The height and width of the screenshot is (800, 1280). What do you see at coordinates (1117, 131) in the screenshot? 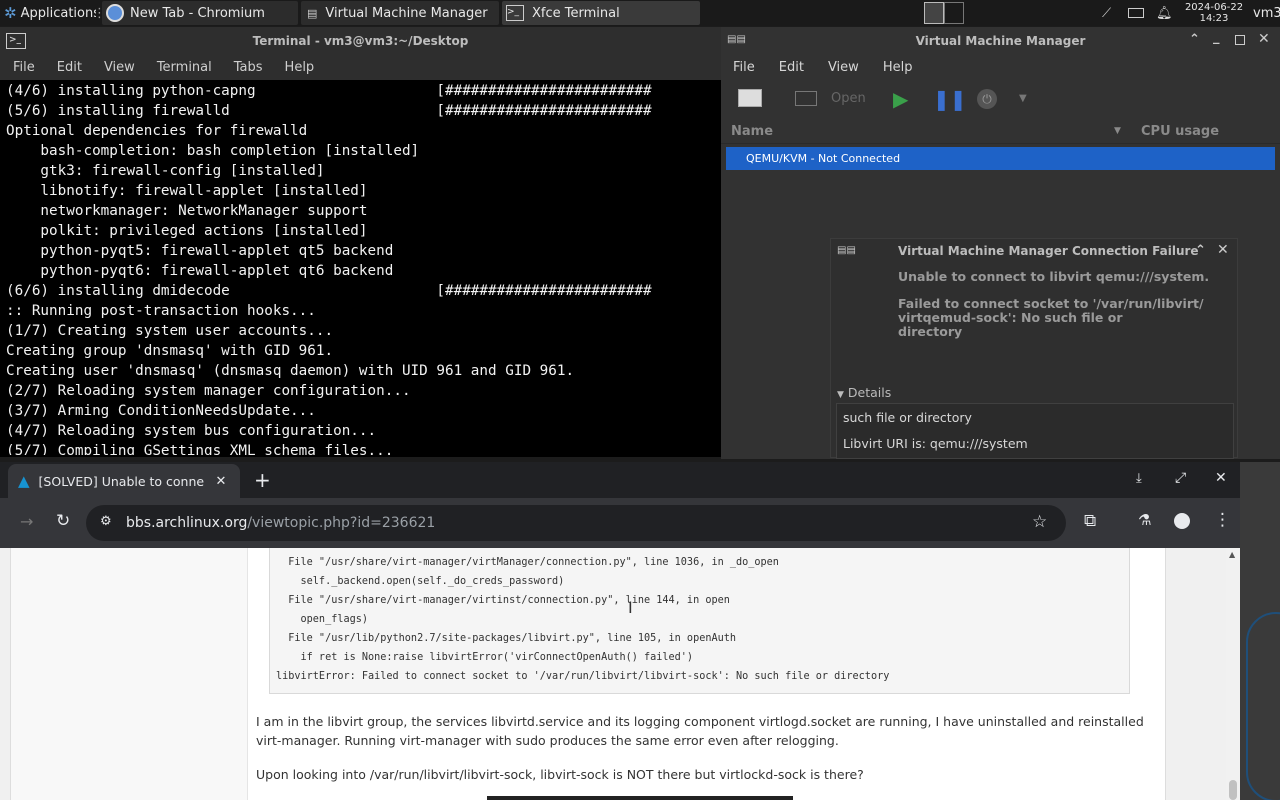
I see `sort-chevron-icon: ▼` at bounding box center [1117, 131].